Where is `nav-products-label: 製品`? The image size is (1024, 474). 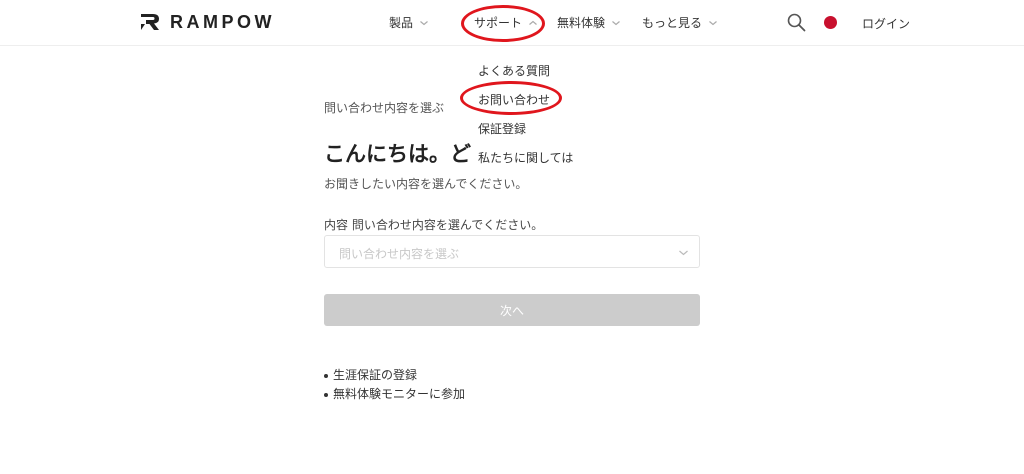 nav-products-label: 製品 is located at coordinates (401, 23).